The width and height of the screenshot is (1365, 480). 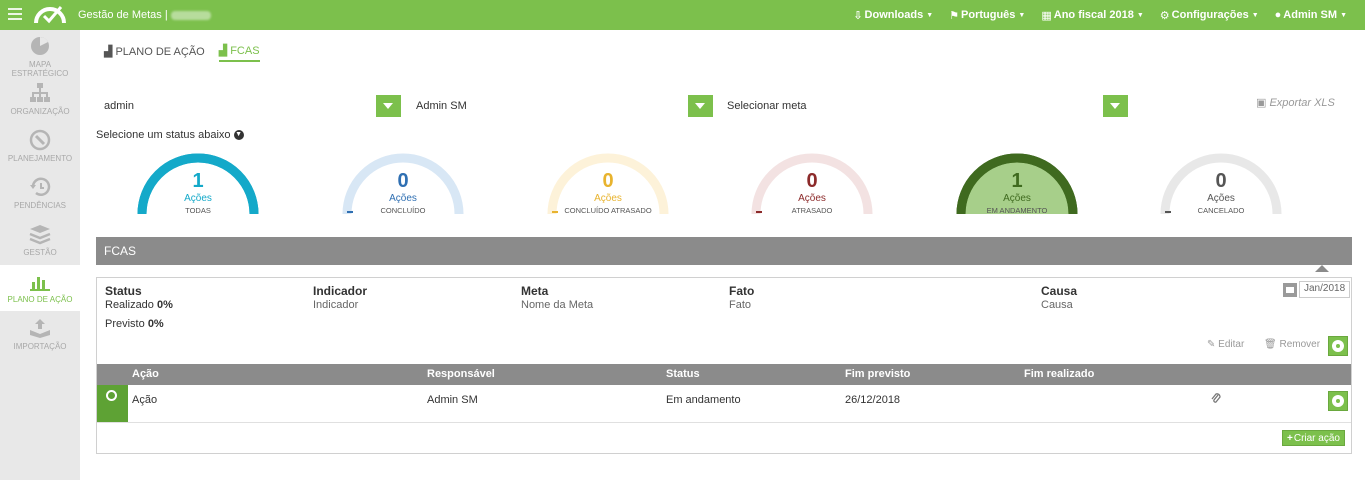 What do you see at coordinates (112, 403) in the screenshot?
I see `status-indicator` at bounding box center [112, 403].